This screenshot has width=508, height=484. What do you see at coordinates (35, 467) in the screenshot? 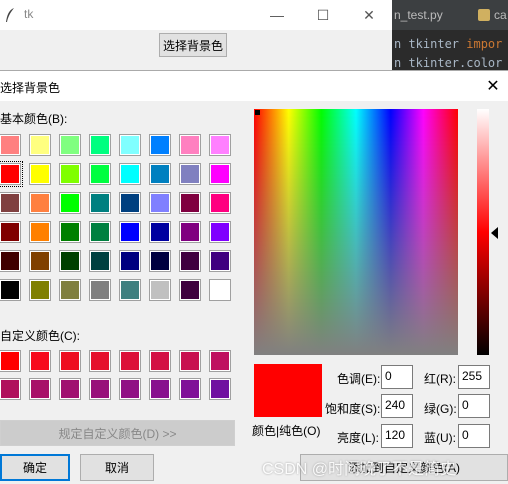
I see `ok-button: 确定` at bounding box center [35, 467].